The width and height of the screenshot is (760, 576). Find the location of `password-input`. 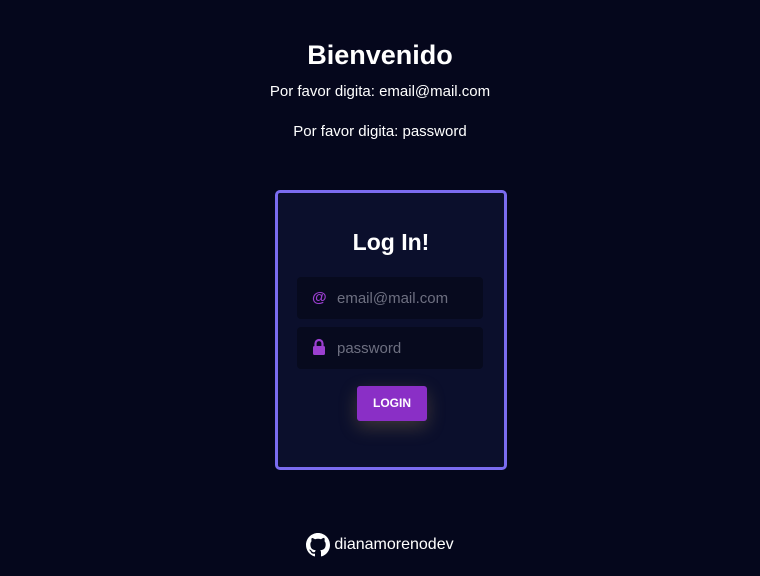

password-input is located at coordinates (407, 348).